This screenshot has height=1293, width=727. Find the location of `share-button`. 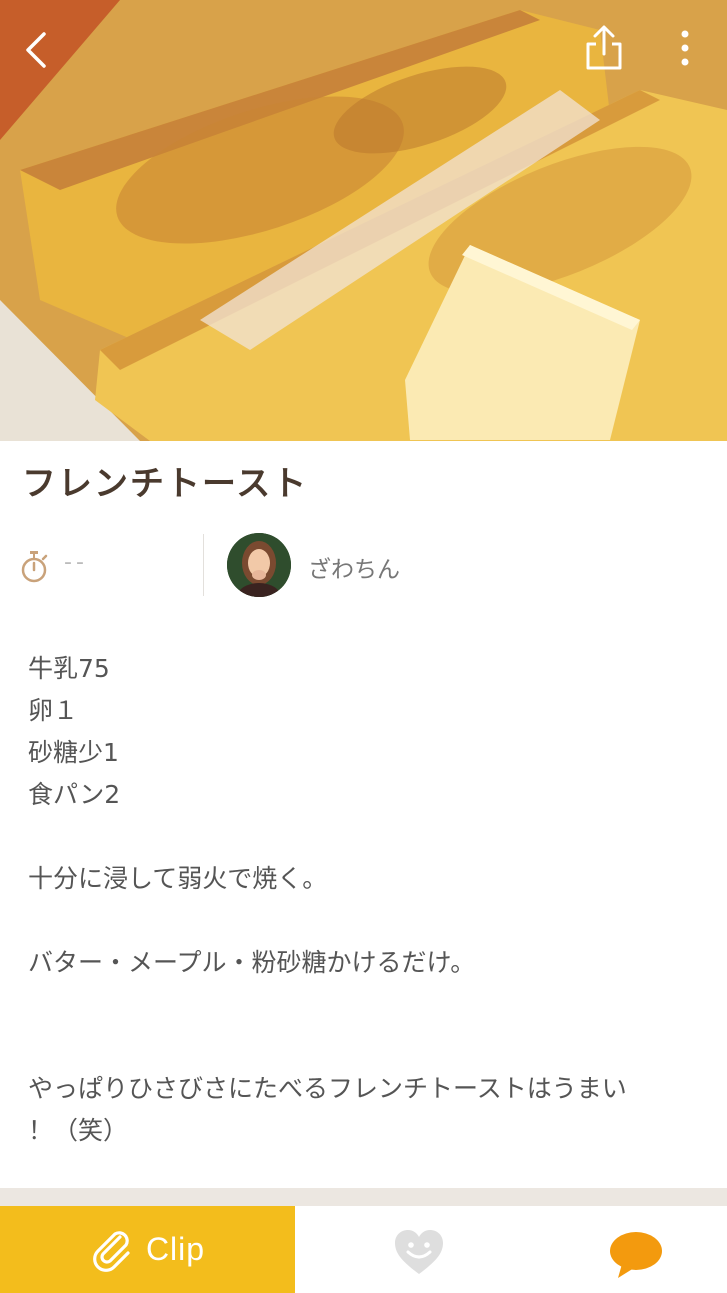

share-button is located at coordinates (608, 50).